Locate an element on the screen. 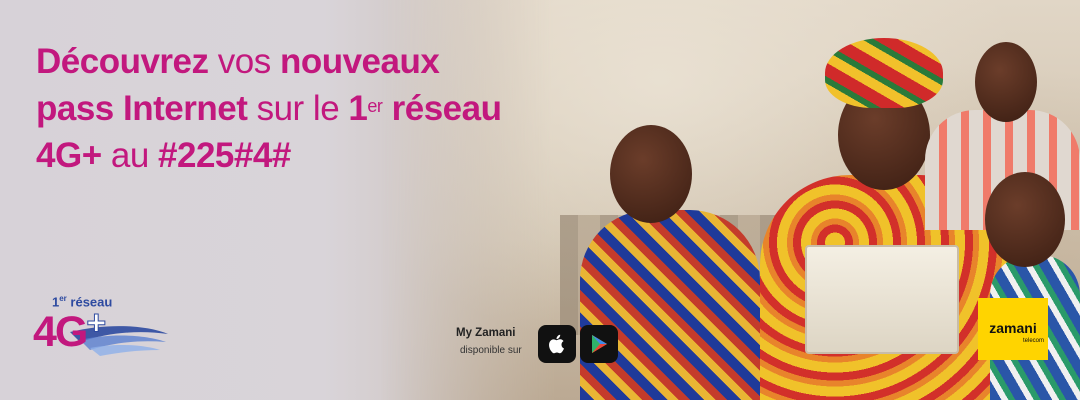 The height and width of the screenshot is (400, 1080). headline-superscript: er is located at coordinates (375, 106).